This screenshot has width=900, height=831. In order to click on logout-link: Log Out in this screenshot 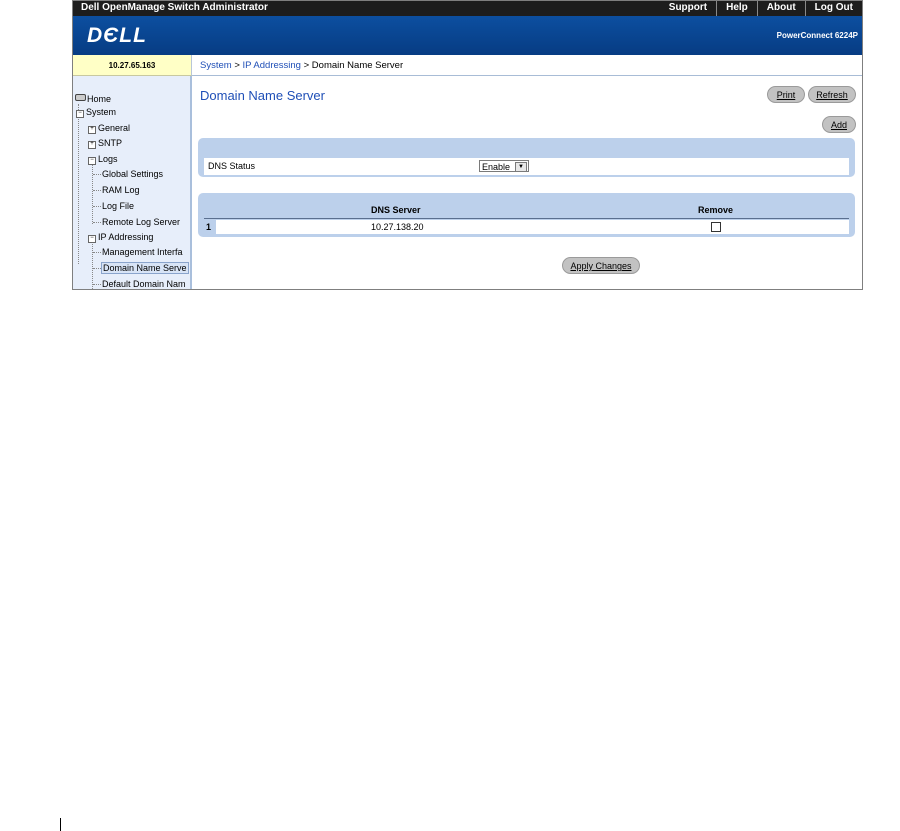, I will do `click(833, 8)`.